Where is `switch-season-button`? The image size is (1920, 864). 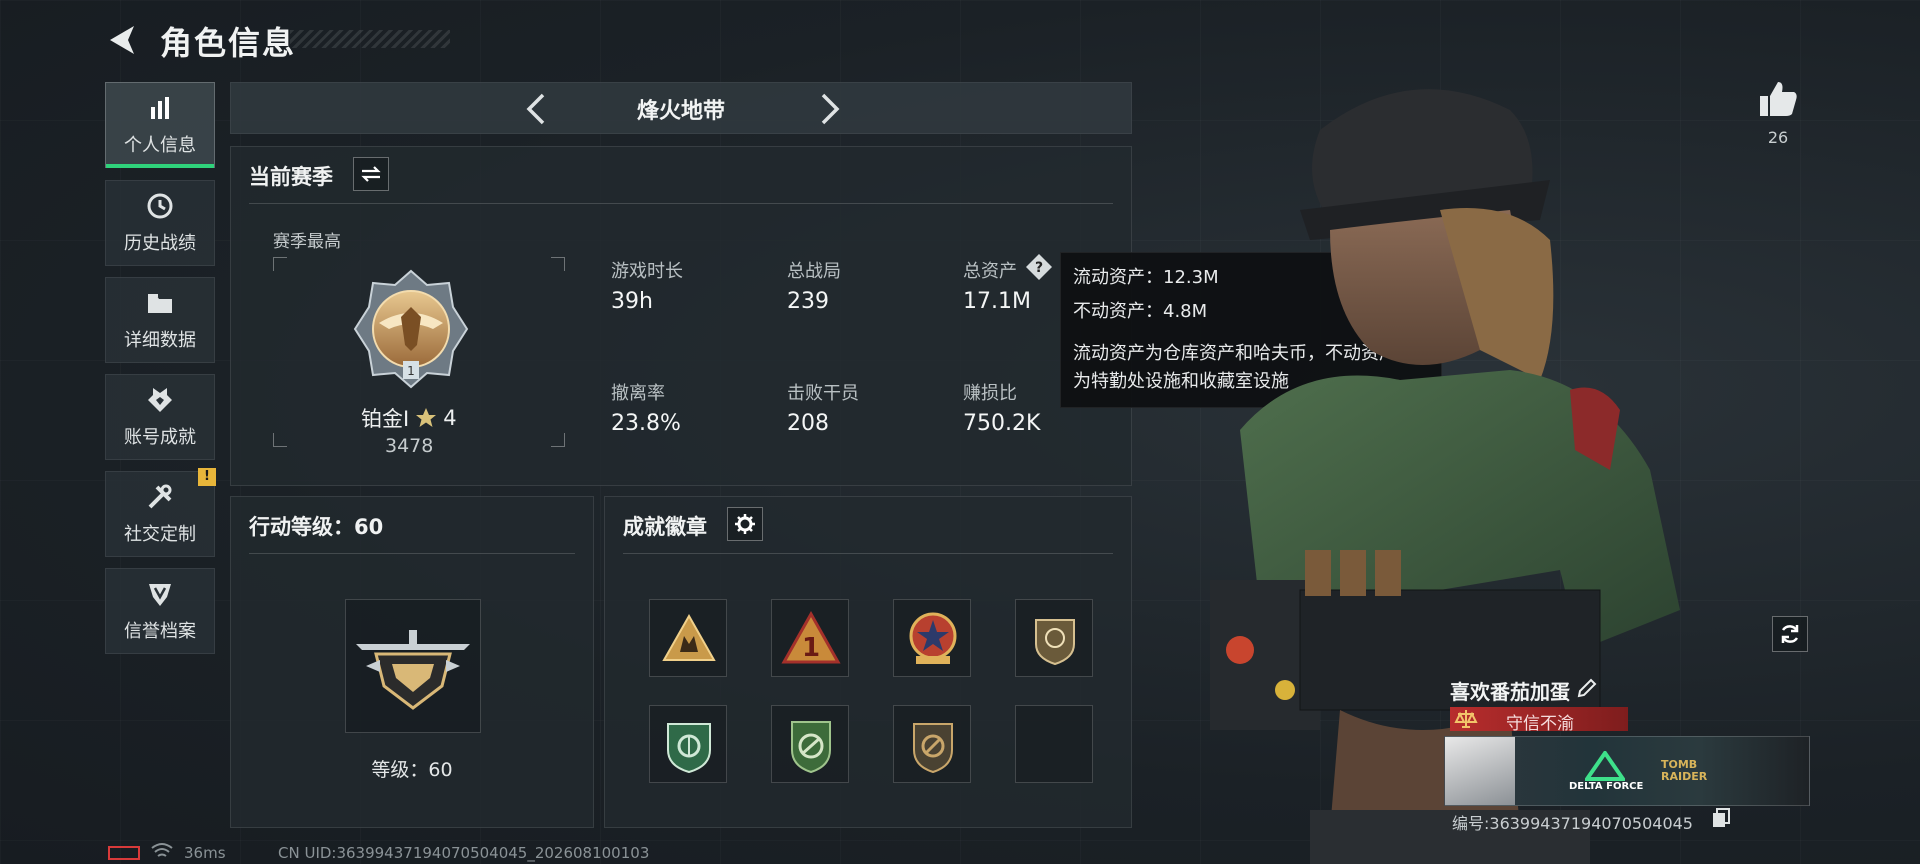 switch-season-button is located at coordinates (371, 174).